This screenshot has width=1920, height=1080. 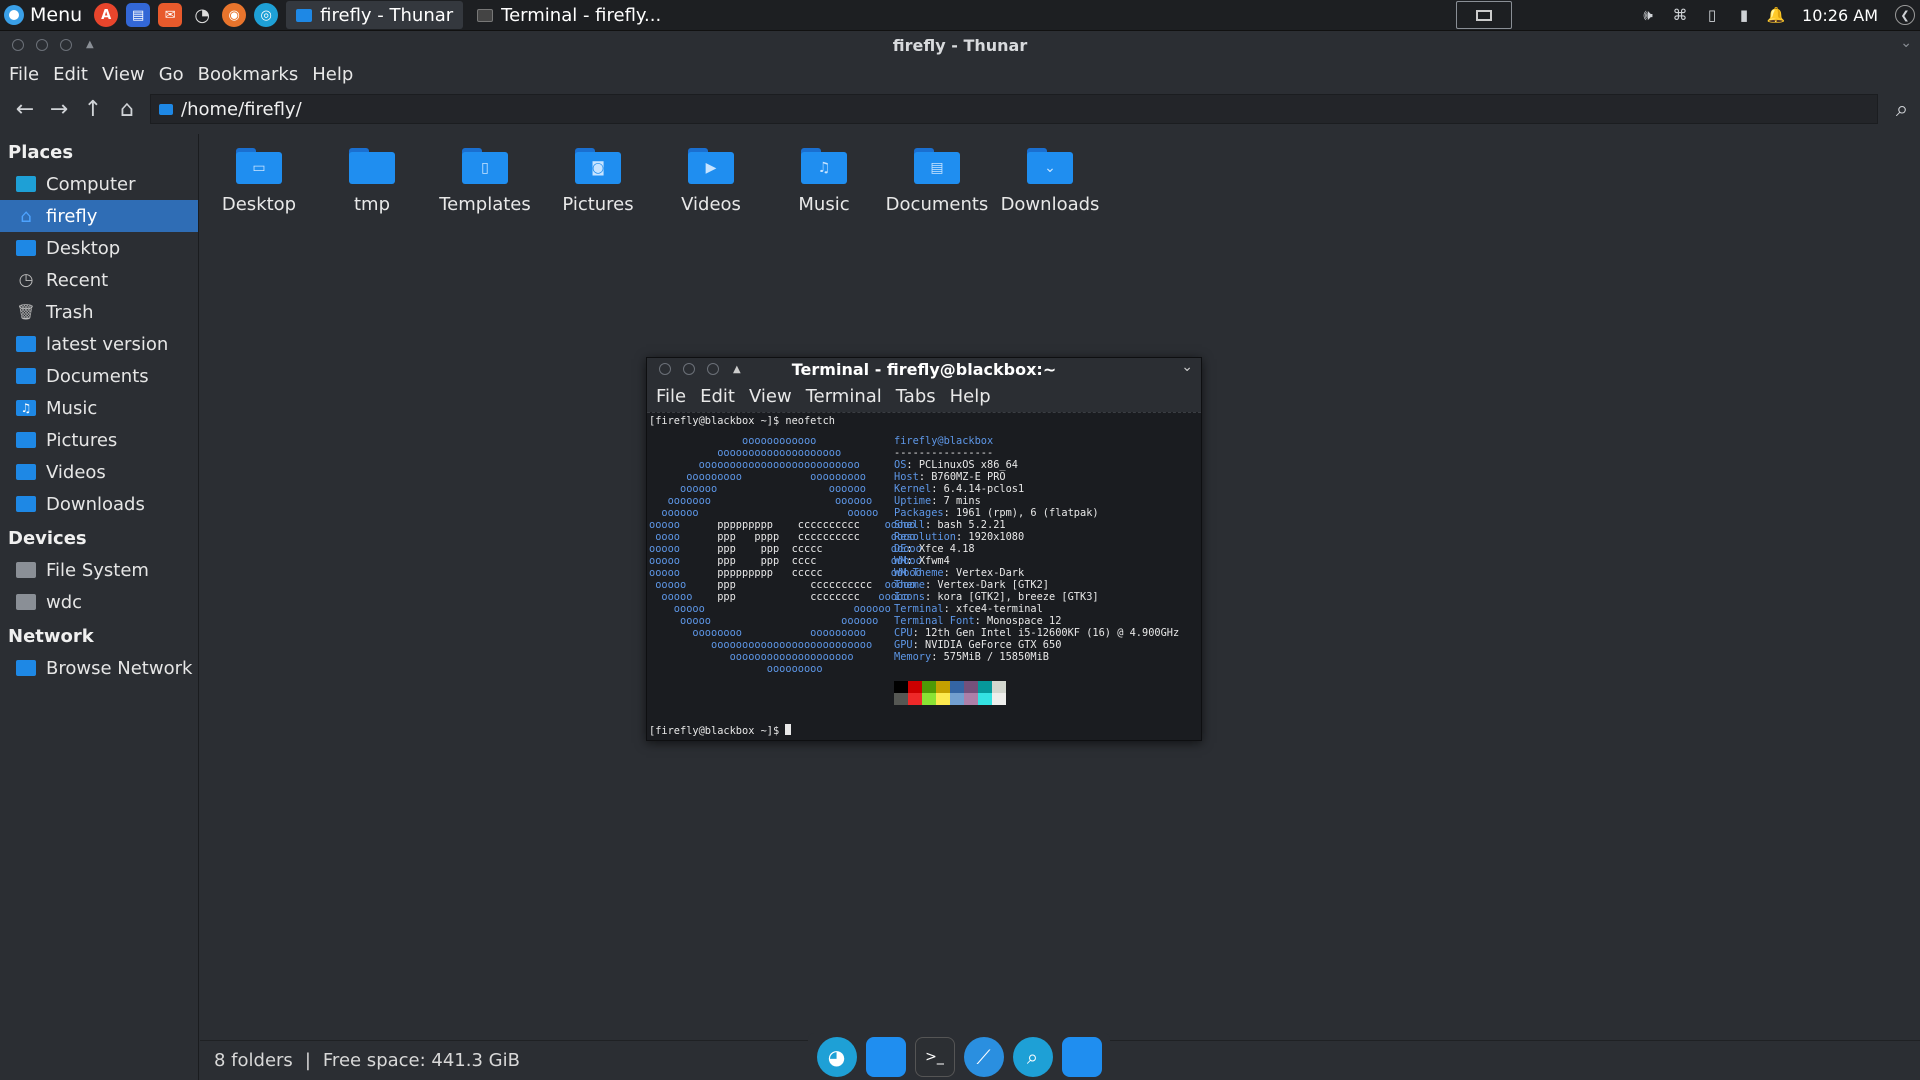 I want to click on term-menu-view: View, so click(x=770, y=396).